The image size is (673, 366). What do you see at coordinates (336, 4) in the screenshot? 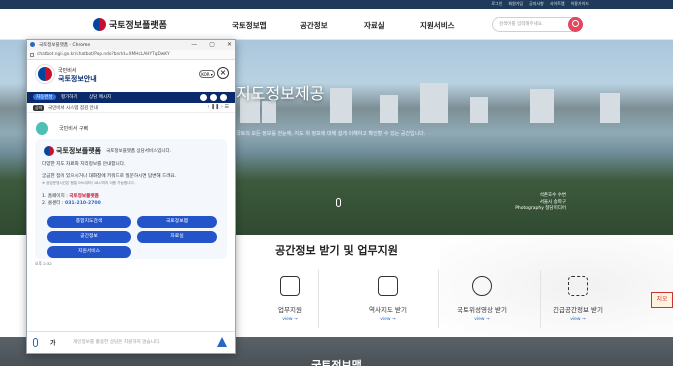
I see `utility-bar: 로그인 회원가입 공지사항 사이트맵 이용가이드` at bounding box center [336, 4].